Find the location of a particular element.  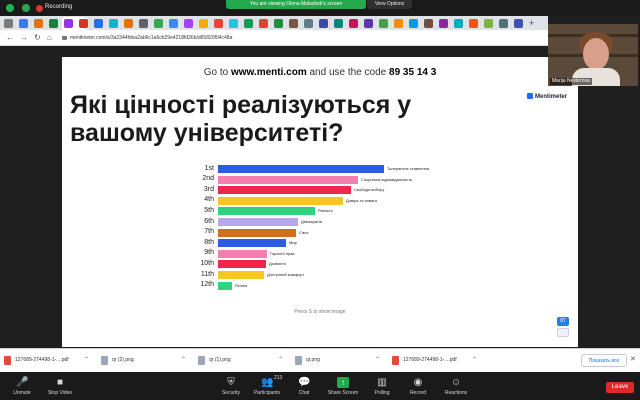

image-file-icon is located at coordinates (298, 360).